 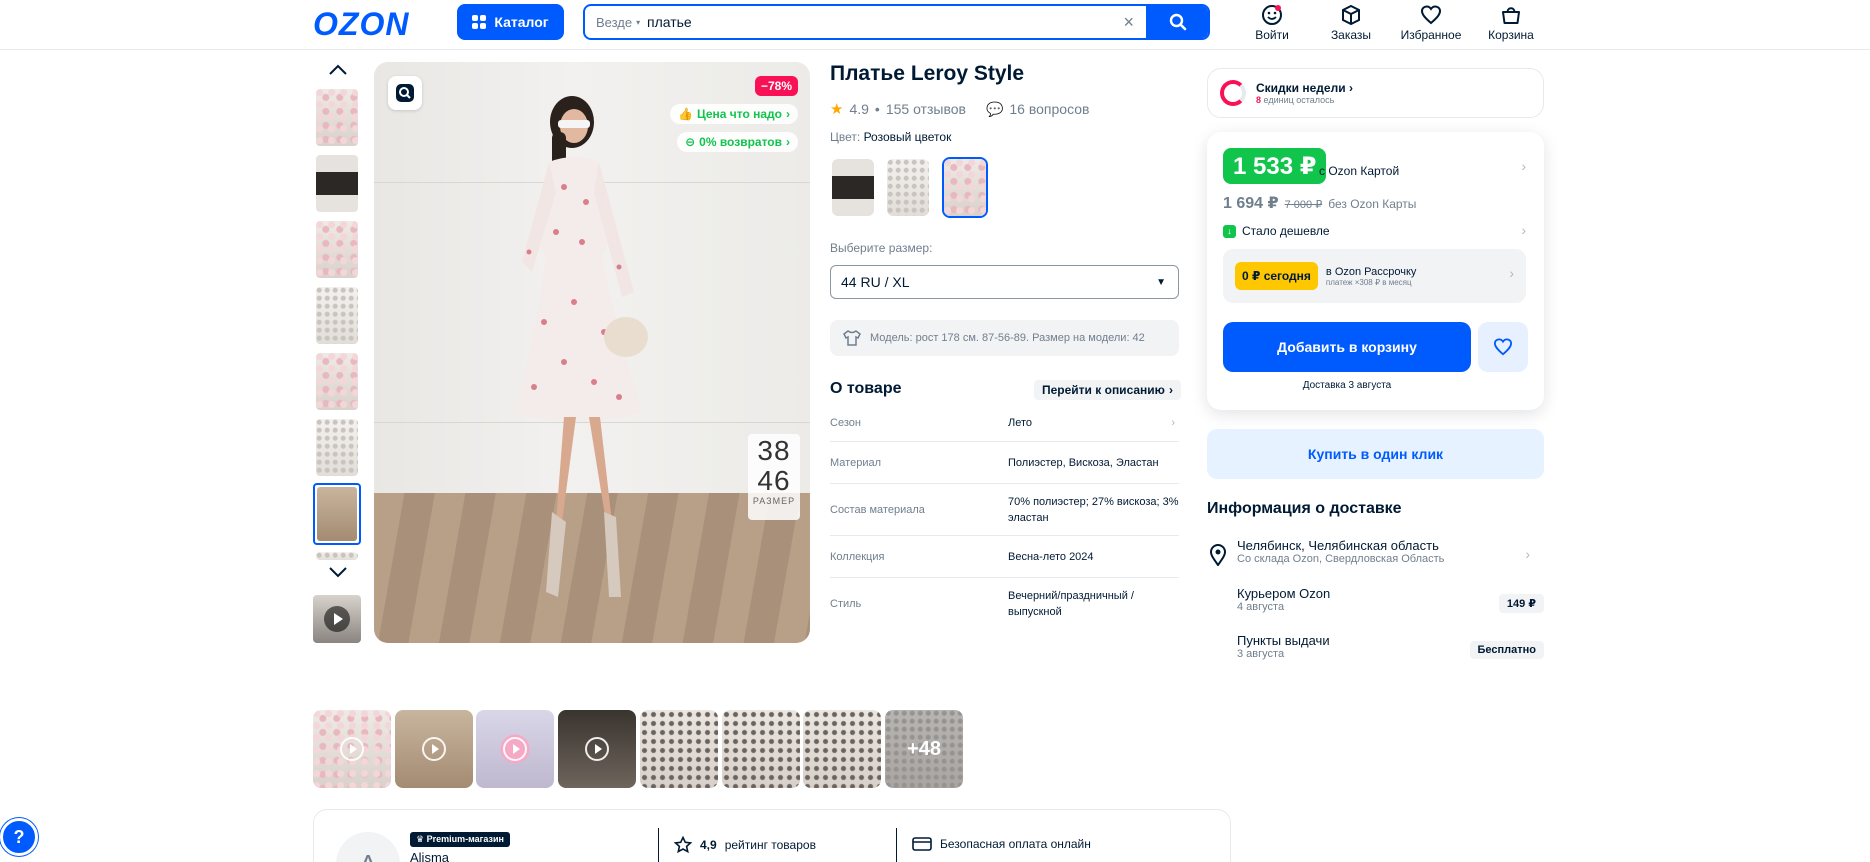 I want to click on spec-value: 70% полиэстер; 27% вискоза; 3% эластан, so click(x=1093, y=509).